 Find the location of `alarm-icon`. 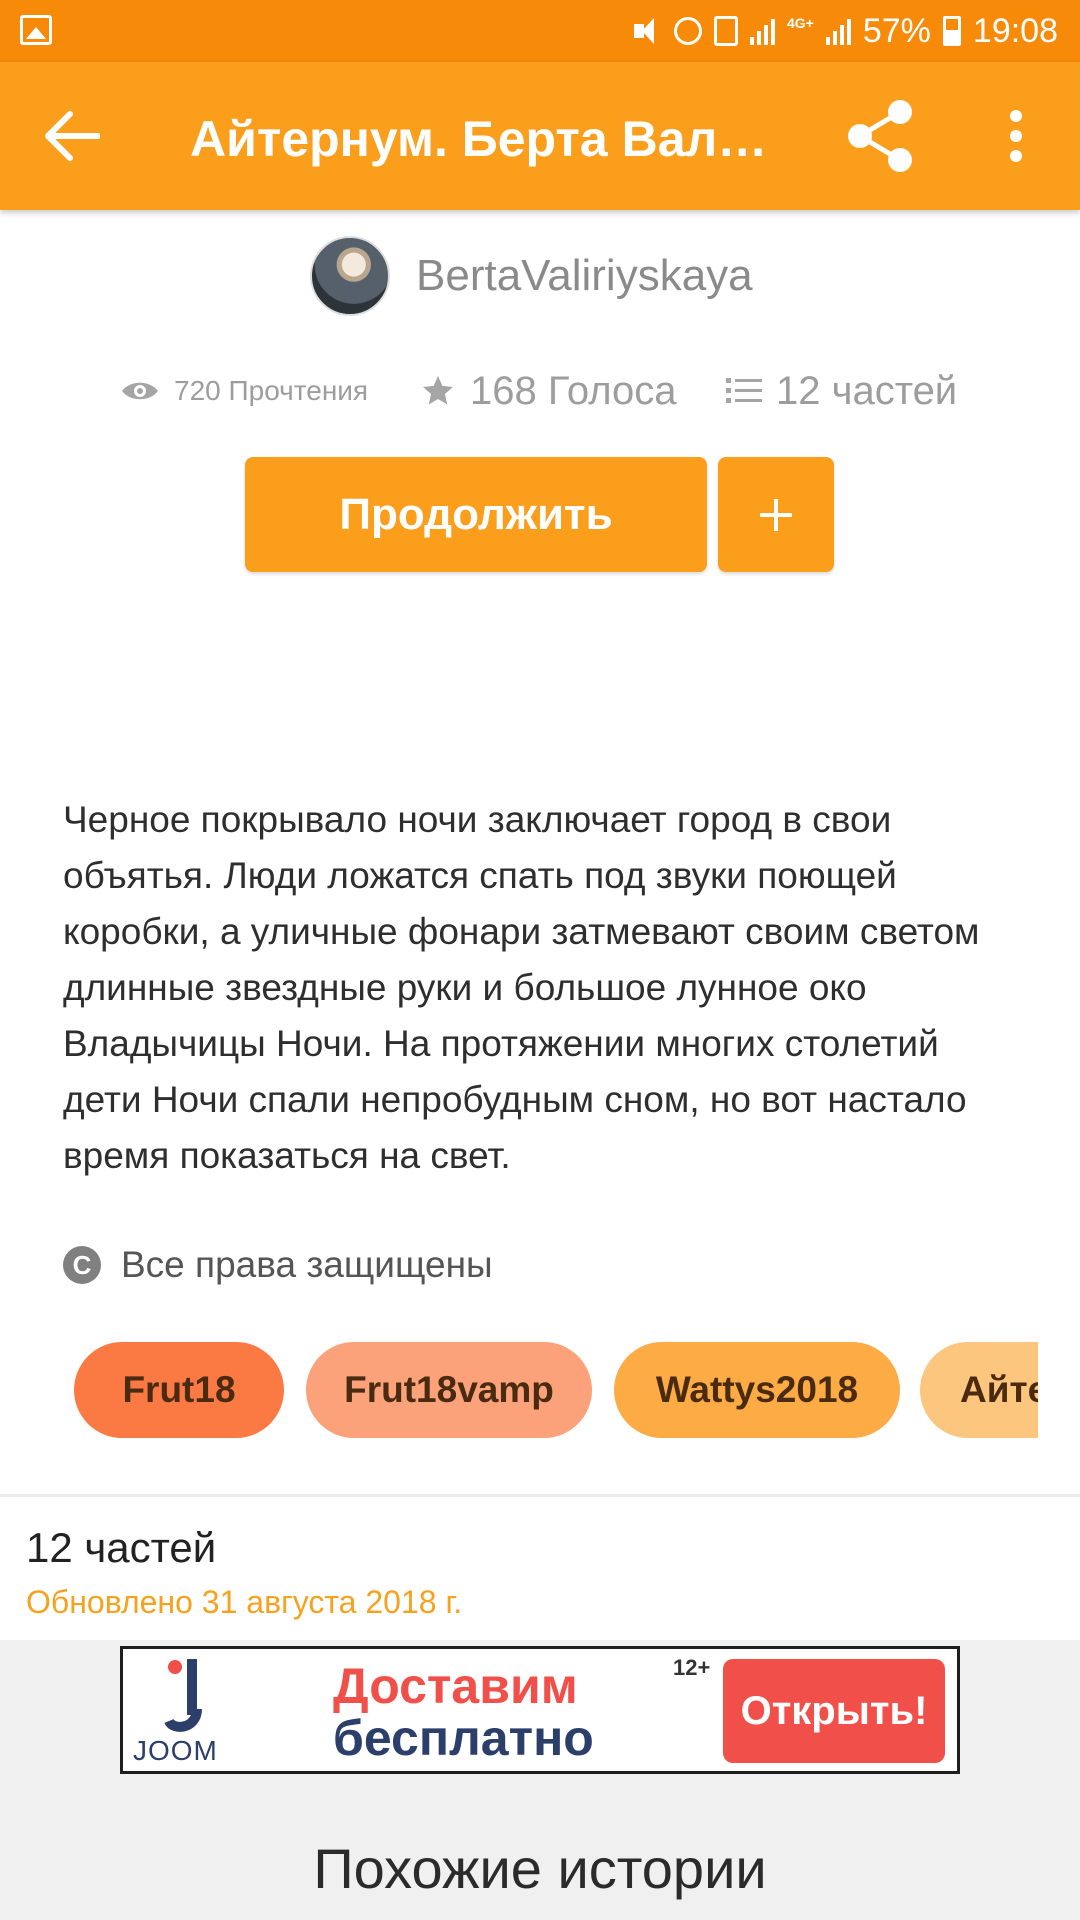

alarm-icon is located at coordinates (687, 31).